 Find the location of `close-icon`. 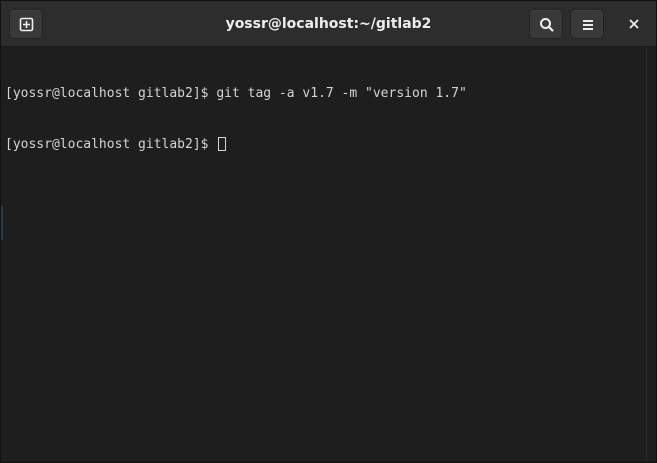

close-icon is located at coordinates (634, 24).